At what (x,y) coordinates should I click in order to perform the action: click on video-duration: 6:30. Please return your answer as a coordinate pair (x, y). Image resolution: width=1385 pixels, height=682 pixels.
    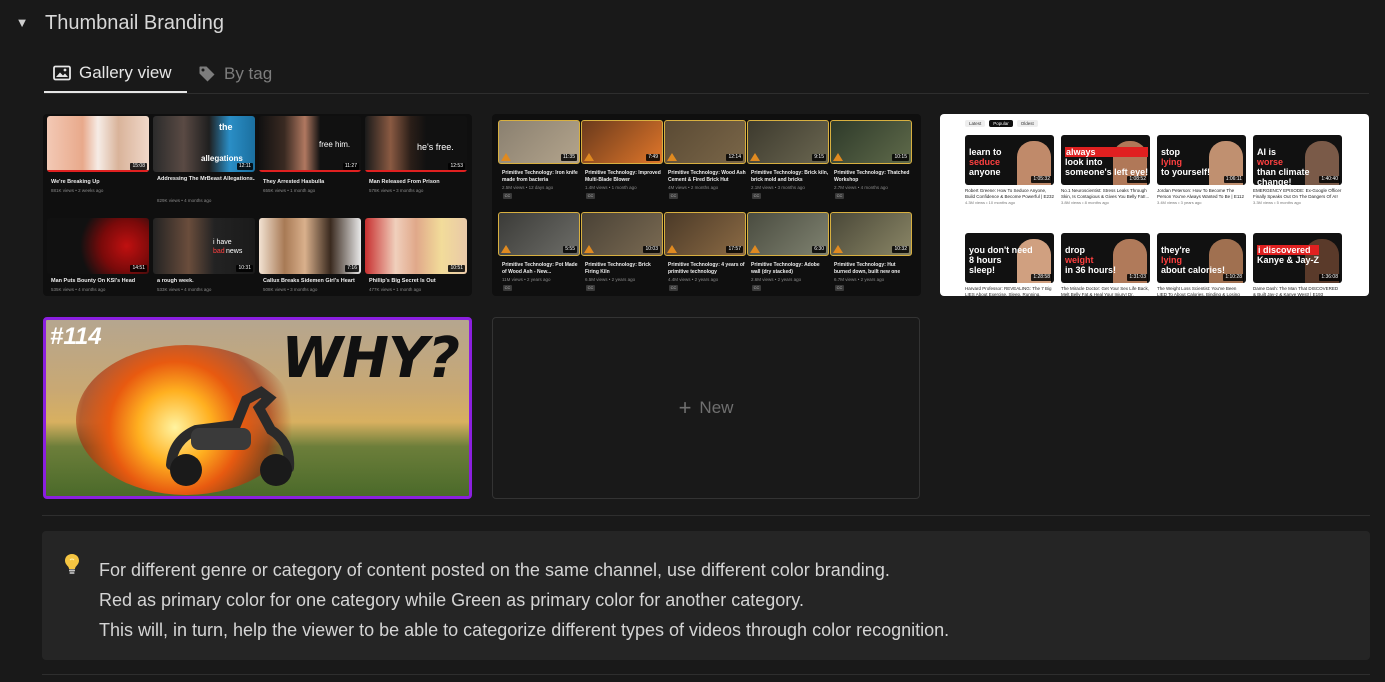
    Looking at the image, I should click on (819, 249).